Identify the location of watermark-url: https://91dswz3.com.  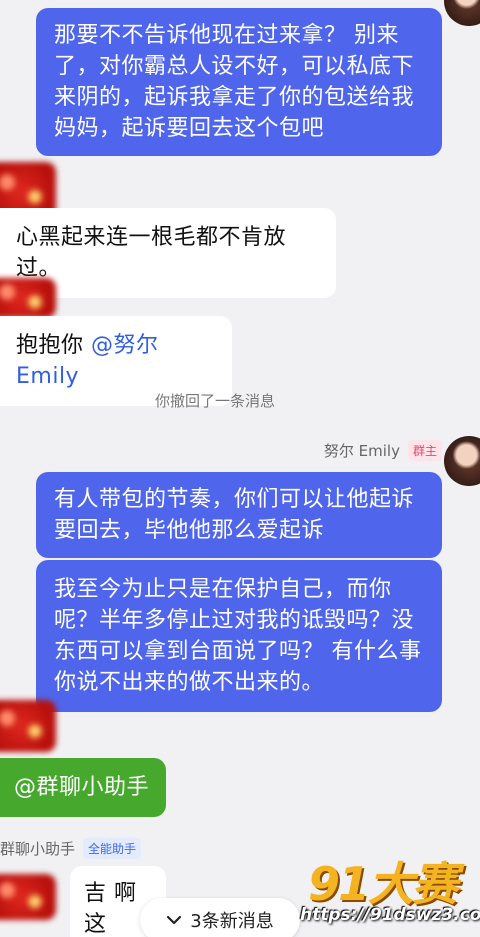
(390, 915).